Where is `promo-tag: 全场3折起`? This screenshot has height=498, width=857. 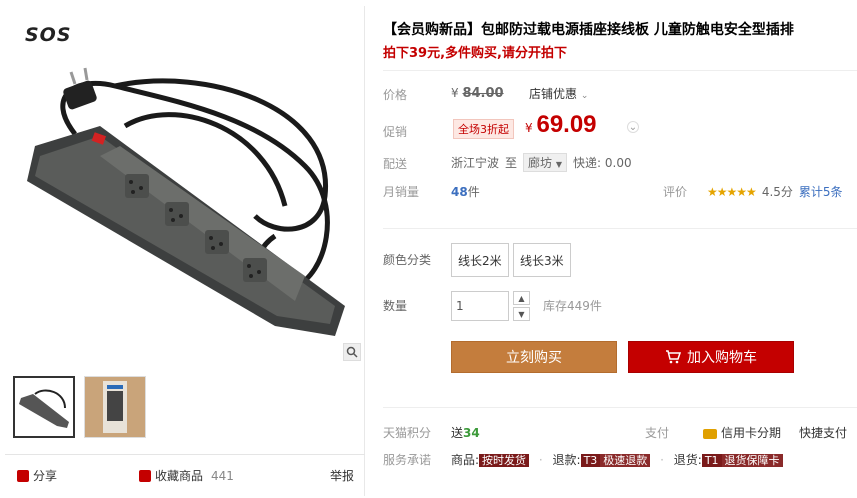
promo-tag: 全场3折起 is located at coordinates (483, 129).